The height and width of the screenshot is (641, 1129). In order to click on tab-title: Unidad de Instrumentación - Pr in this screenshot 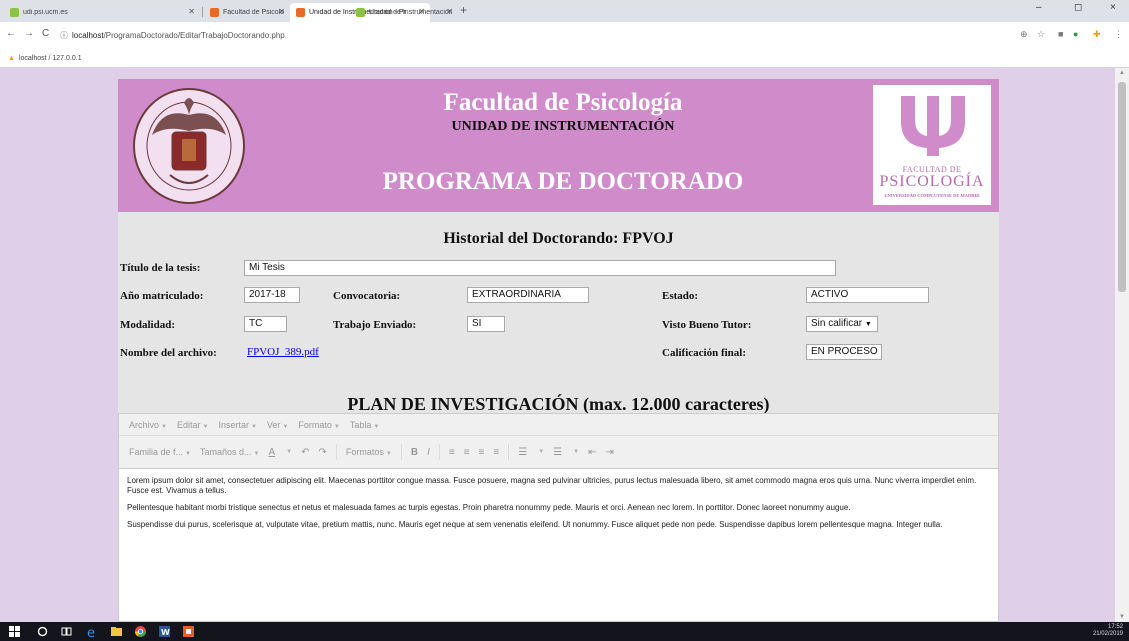, I will do `click(410, 12)`.